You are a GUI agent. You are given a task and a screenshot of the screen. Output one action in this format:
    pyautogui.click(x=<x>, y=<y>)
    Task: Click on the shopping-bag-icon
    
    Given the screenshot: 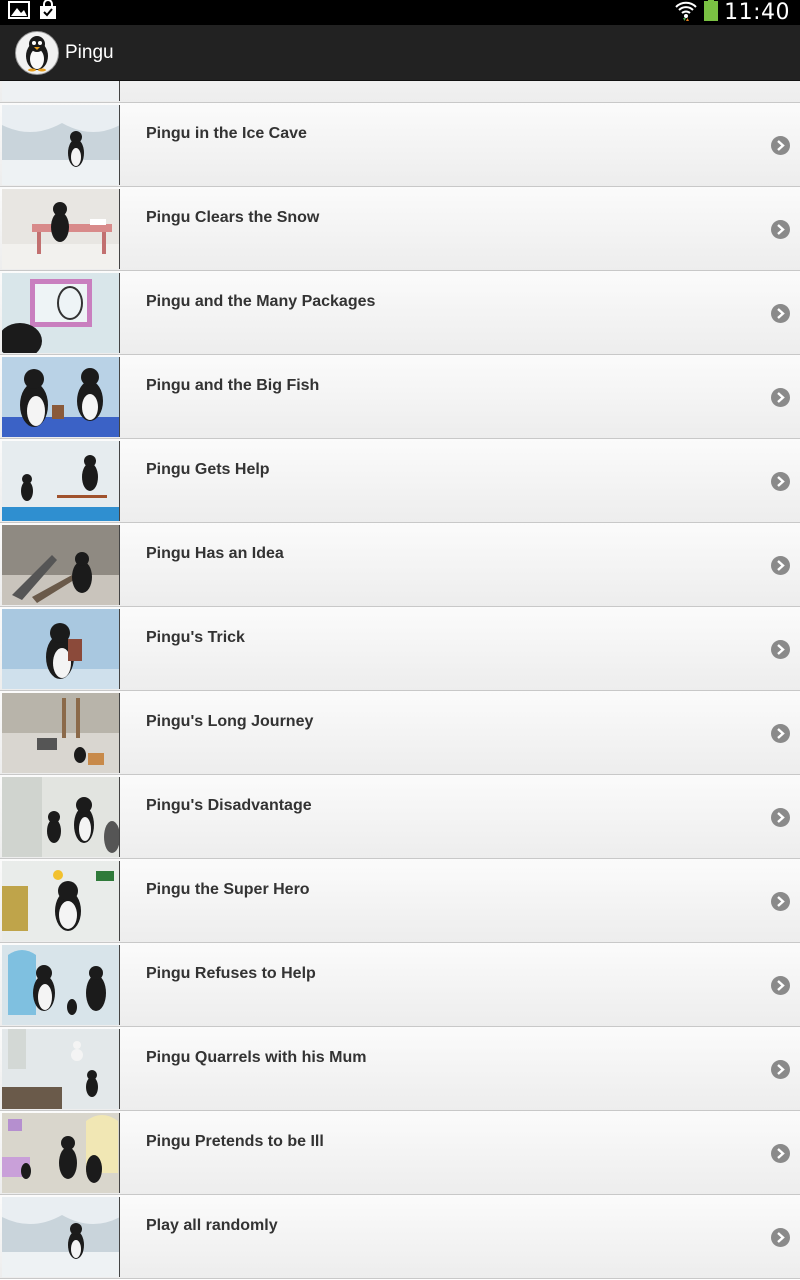 What is the action you would take?
    pyautogui.click(x=48, y=12)
    